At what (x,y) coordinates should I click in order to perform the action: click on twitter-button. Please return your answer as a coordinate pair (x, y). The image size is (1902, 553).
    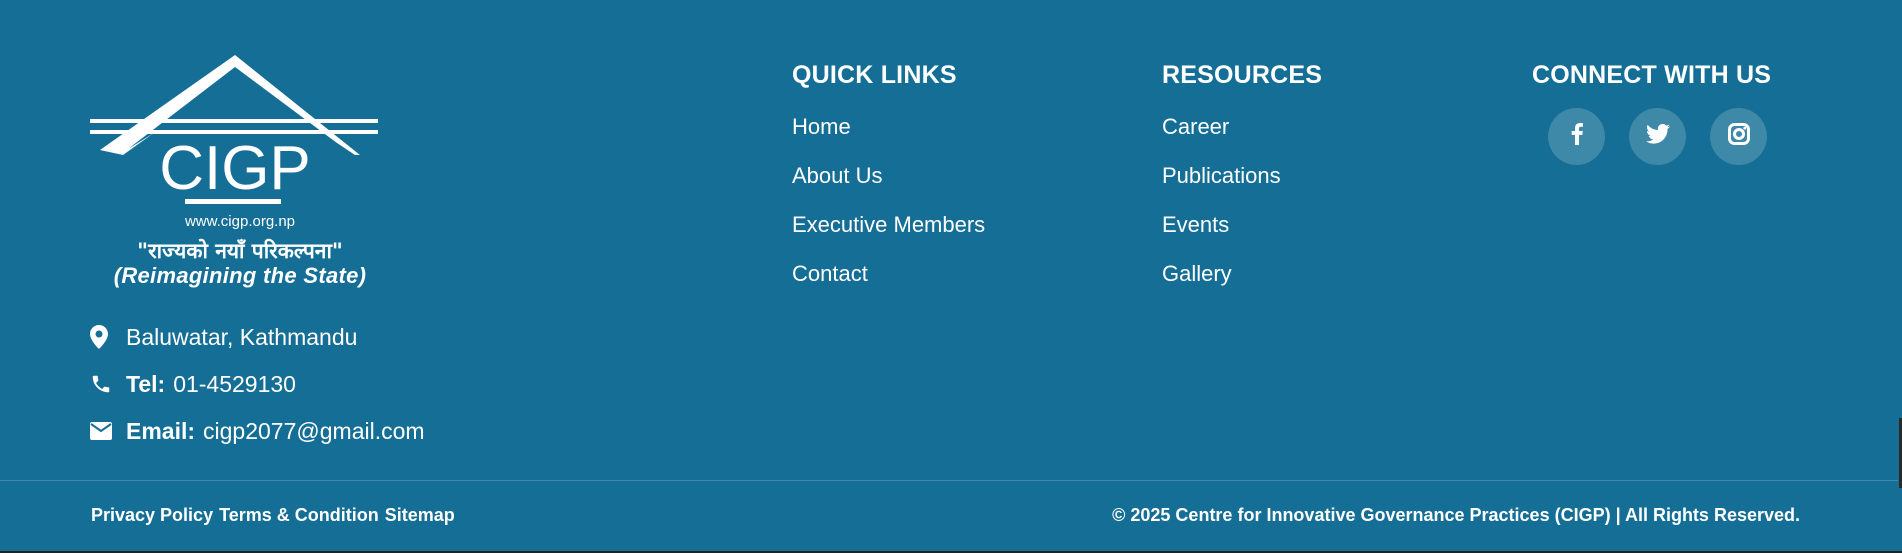
    Looking at the image, I should click on (1657, 136).